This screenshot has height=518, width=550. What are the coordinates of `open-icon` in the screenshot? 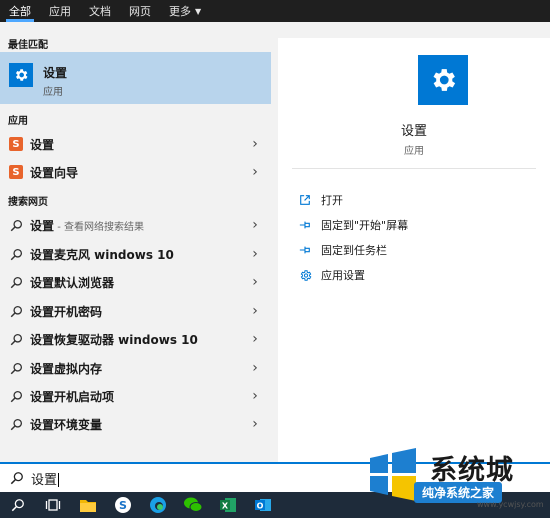 It's located at (305, 200).